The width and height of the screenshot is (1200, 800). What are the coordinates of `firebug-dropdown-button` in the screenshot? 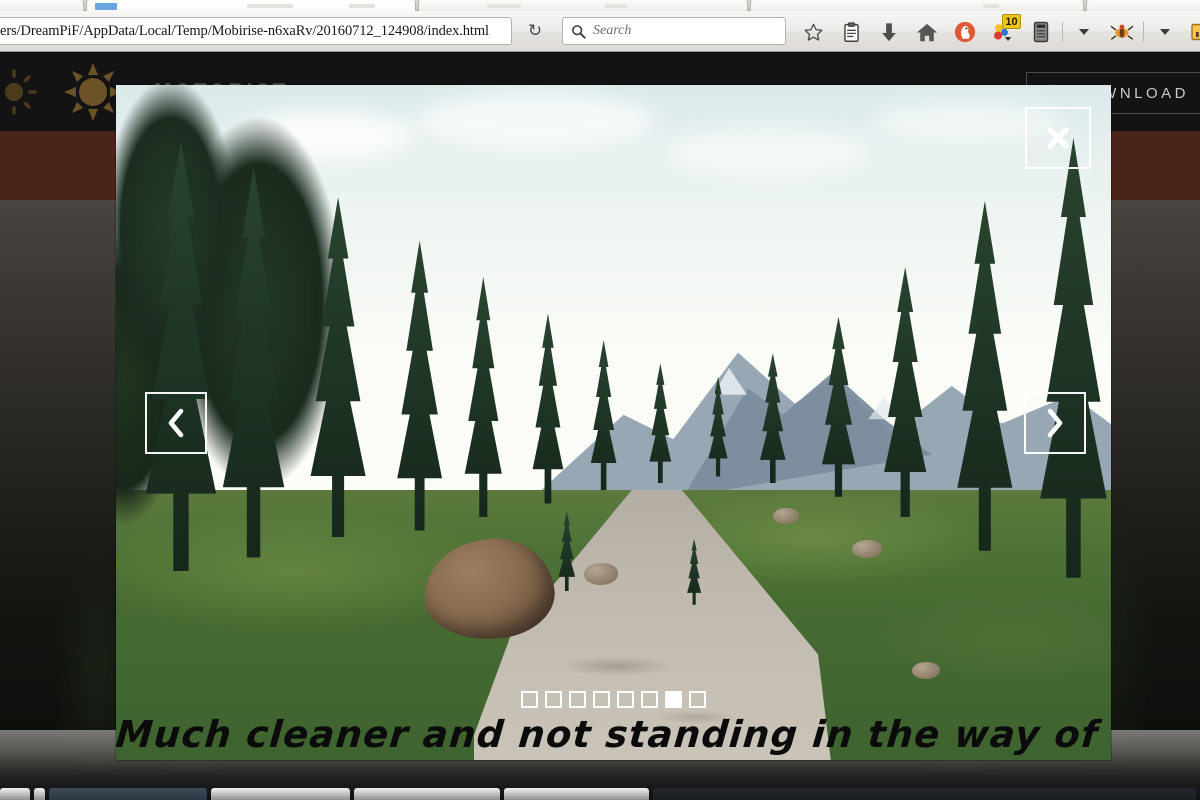 It's located at (1165, 32).